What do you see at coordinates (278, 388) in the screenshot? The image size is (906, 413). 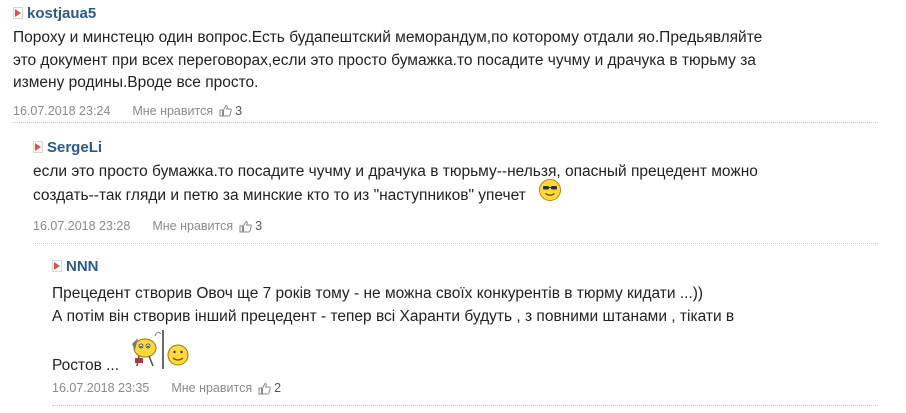 I see `like-count: 2` at bounding box center [278, 388].